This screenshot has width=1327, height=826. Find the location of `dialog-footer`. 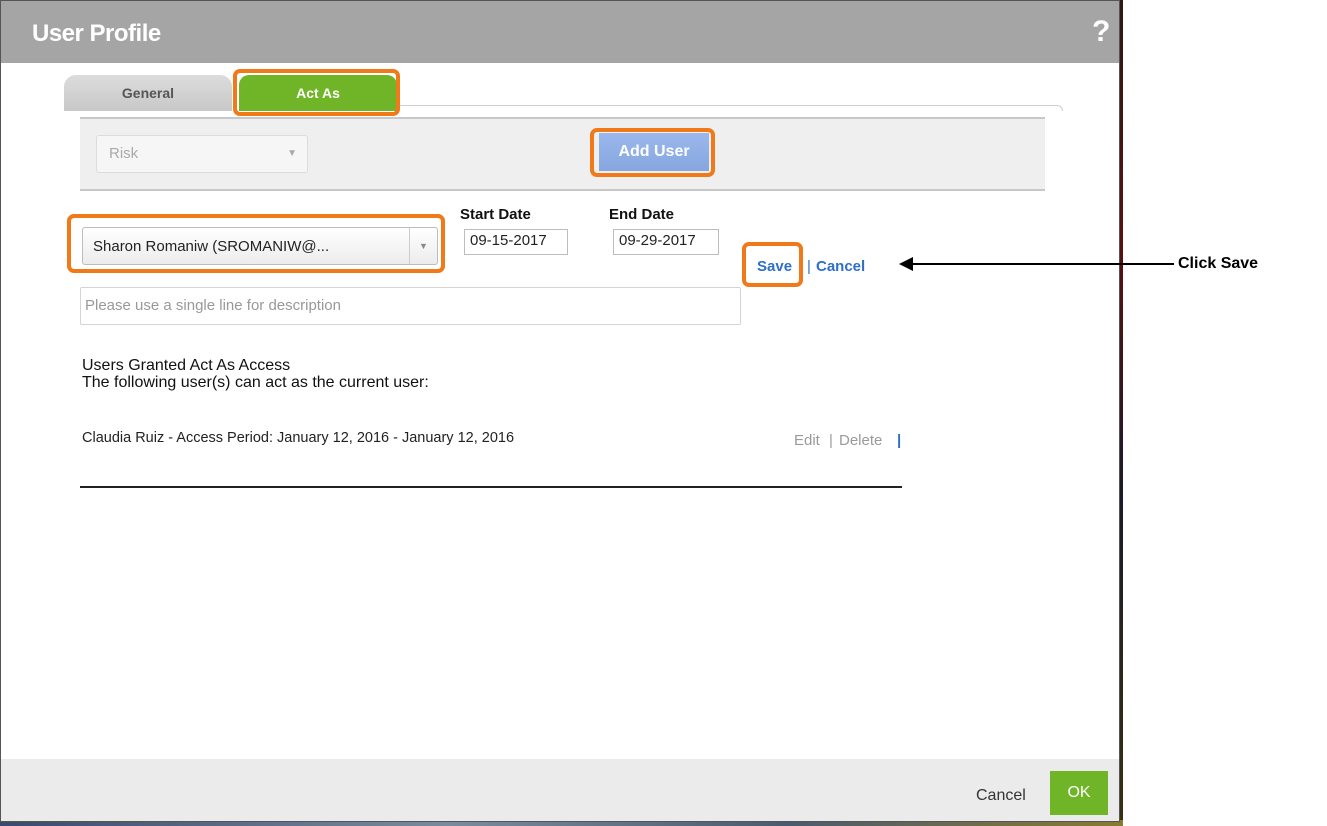

dialog-footer is located at coordinates (560, 790).